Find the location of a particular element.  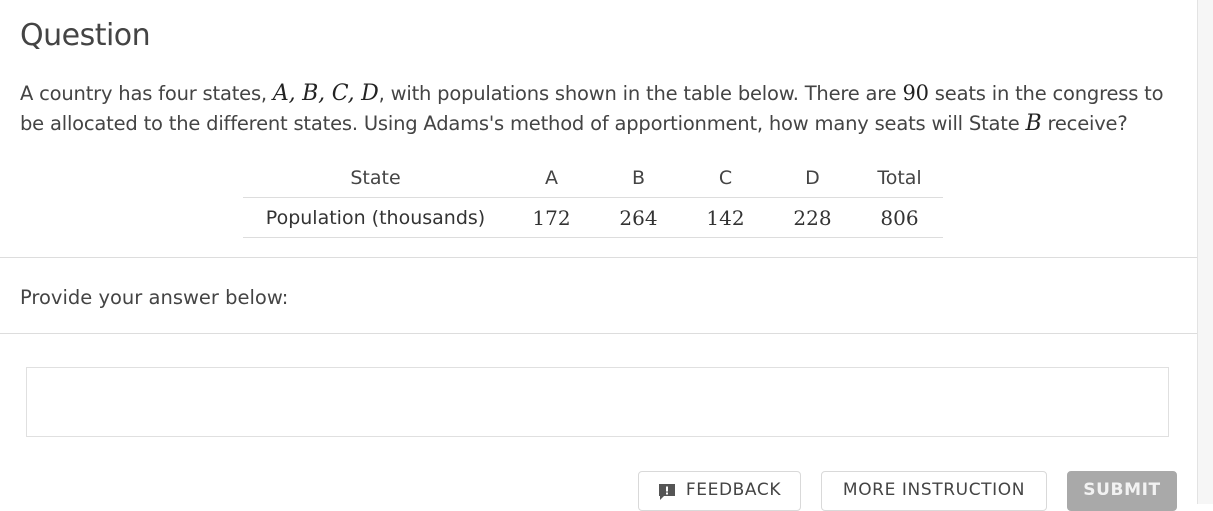

table-cell: 806 is located at coordinates (899, 217).